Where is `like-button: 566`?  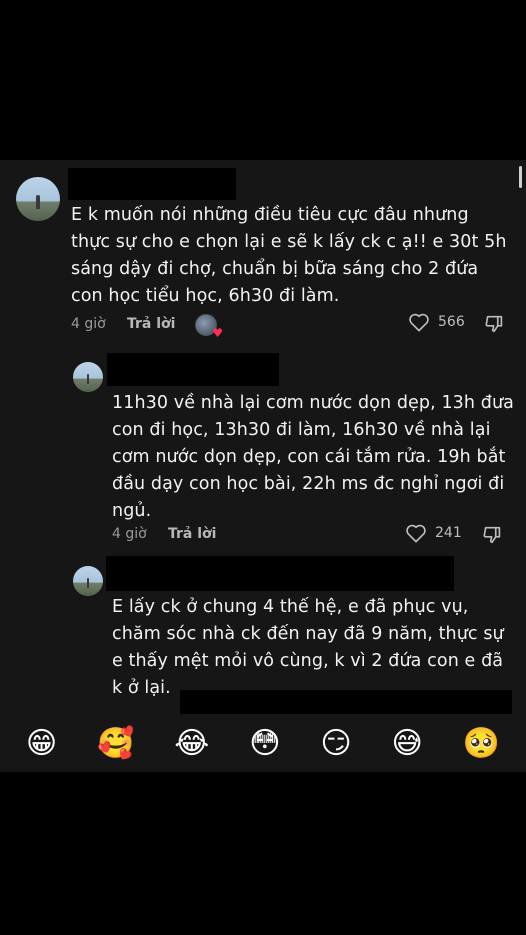
like-button: 566 is located at coordinates (436, 322).